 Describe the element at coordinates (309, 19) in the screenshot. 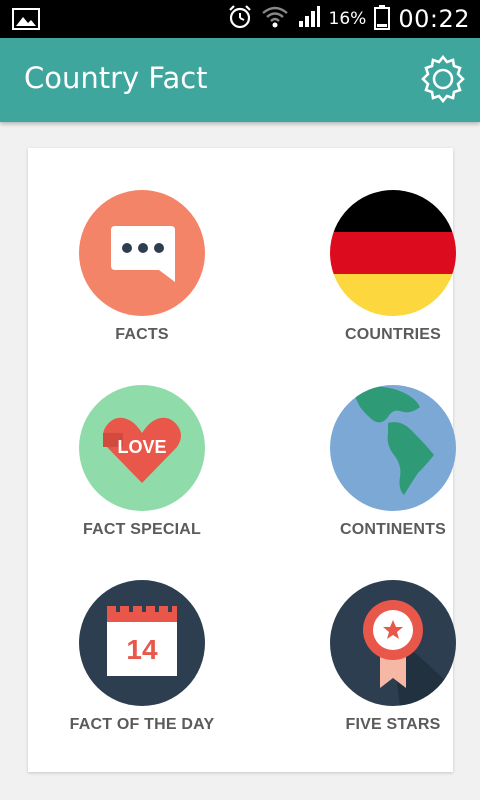

I see `signal-icon` at that location.